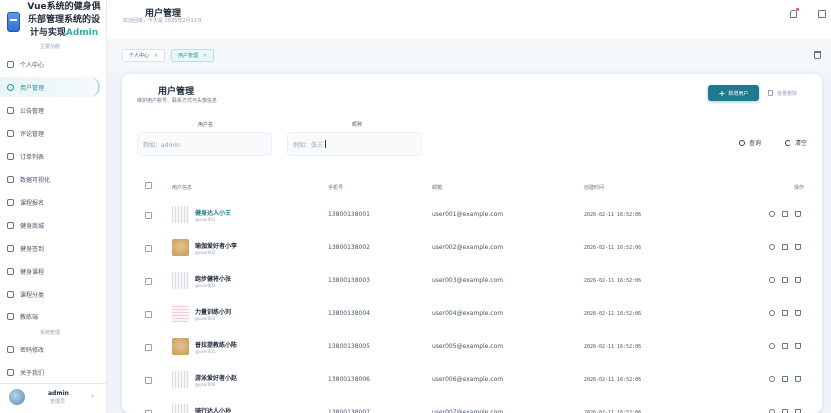 This screenshot has height=413, width=831. What do you see at coordinates (10, 271) in the screenshot?
I see `course-icon` at bounding box center [10, 271].